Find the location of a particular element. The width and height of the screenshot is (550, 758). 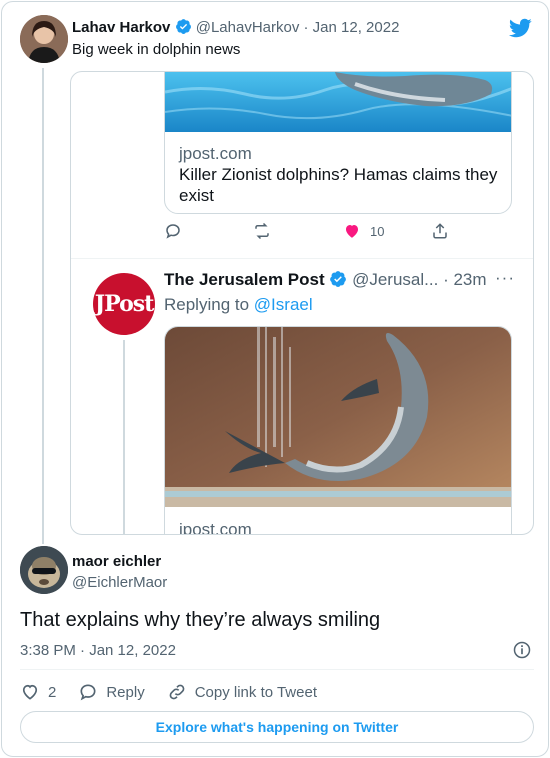

like-button: 2 is located at coordinates (38, 692).